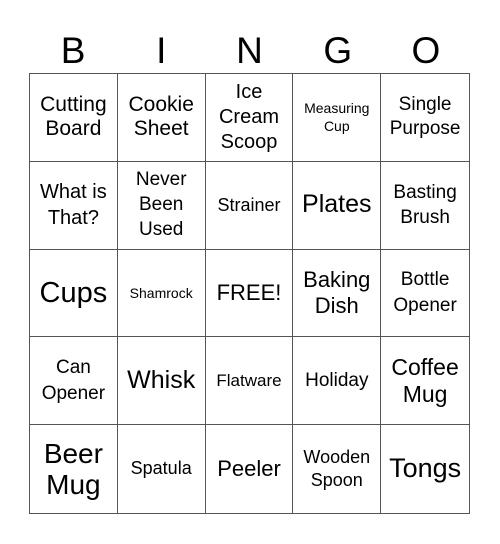 This screenshot has width=500, height=544. What do you see at coordinates (337, 118) in the screenshot?
I see `bingo-cell: Measuring Cup` at bounding box center [337, 118].